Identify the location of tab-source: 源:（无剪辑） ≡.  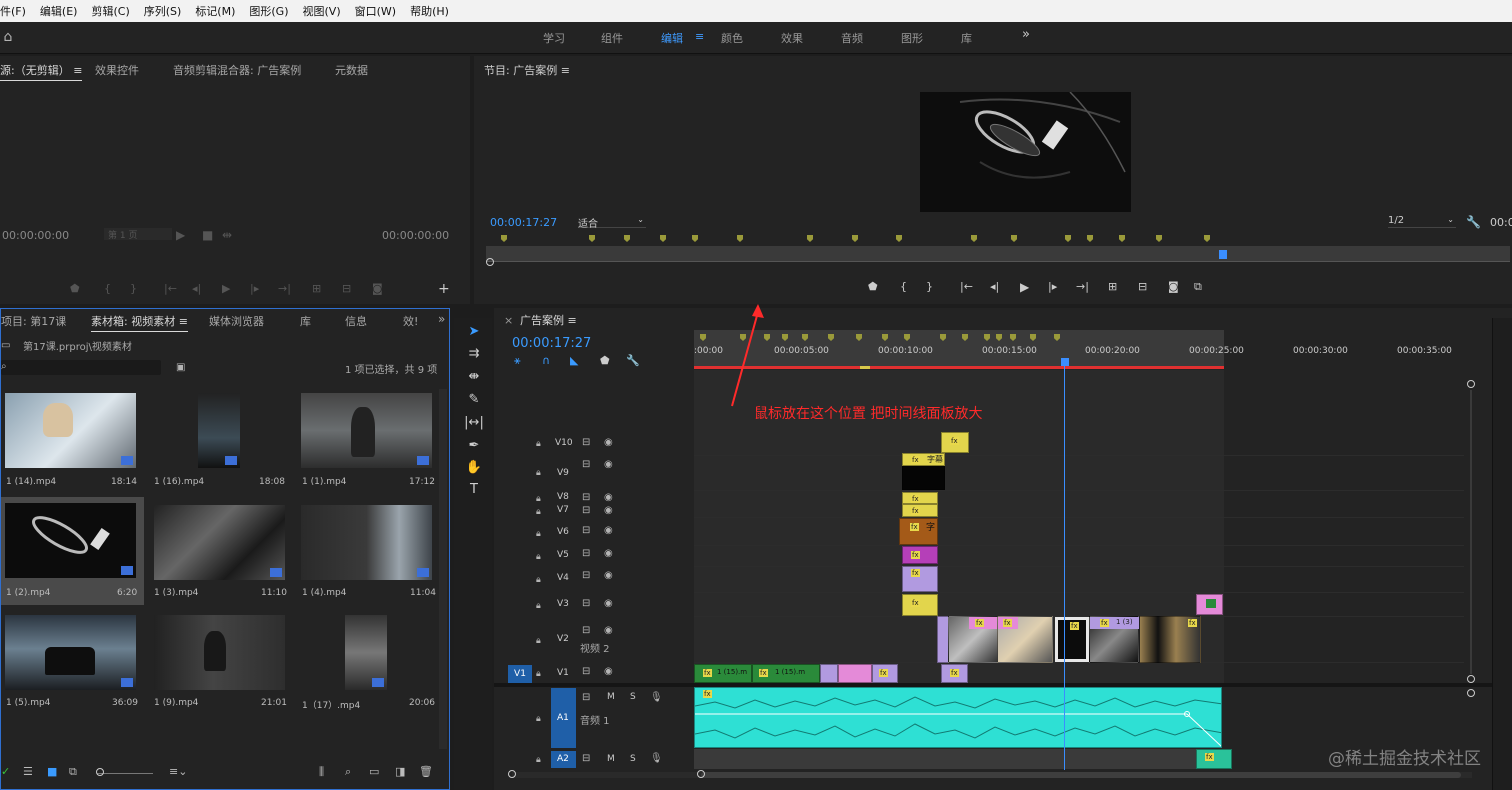
(41, 71).